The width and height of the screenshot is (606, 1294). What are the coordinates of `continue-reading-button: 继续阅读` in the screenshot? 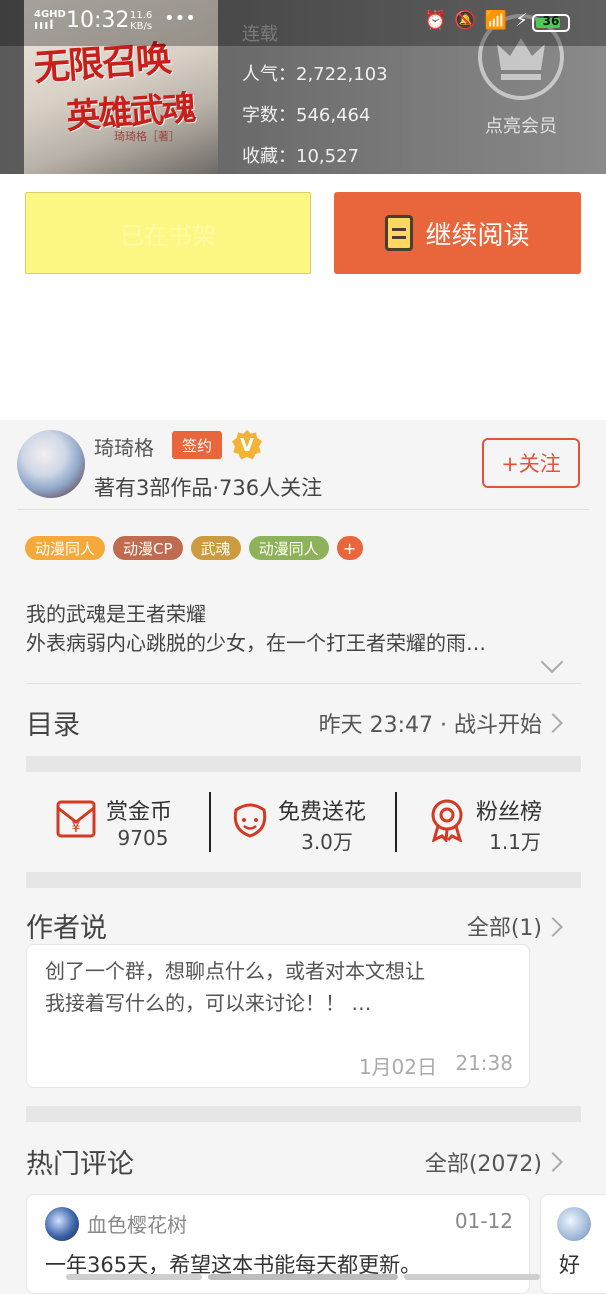 It's located at (457, 233).